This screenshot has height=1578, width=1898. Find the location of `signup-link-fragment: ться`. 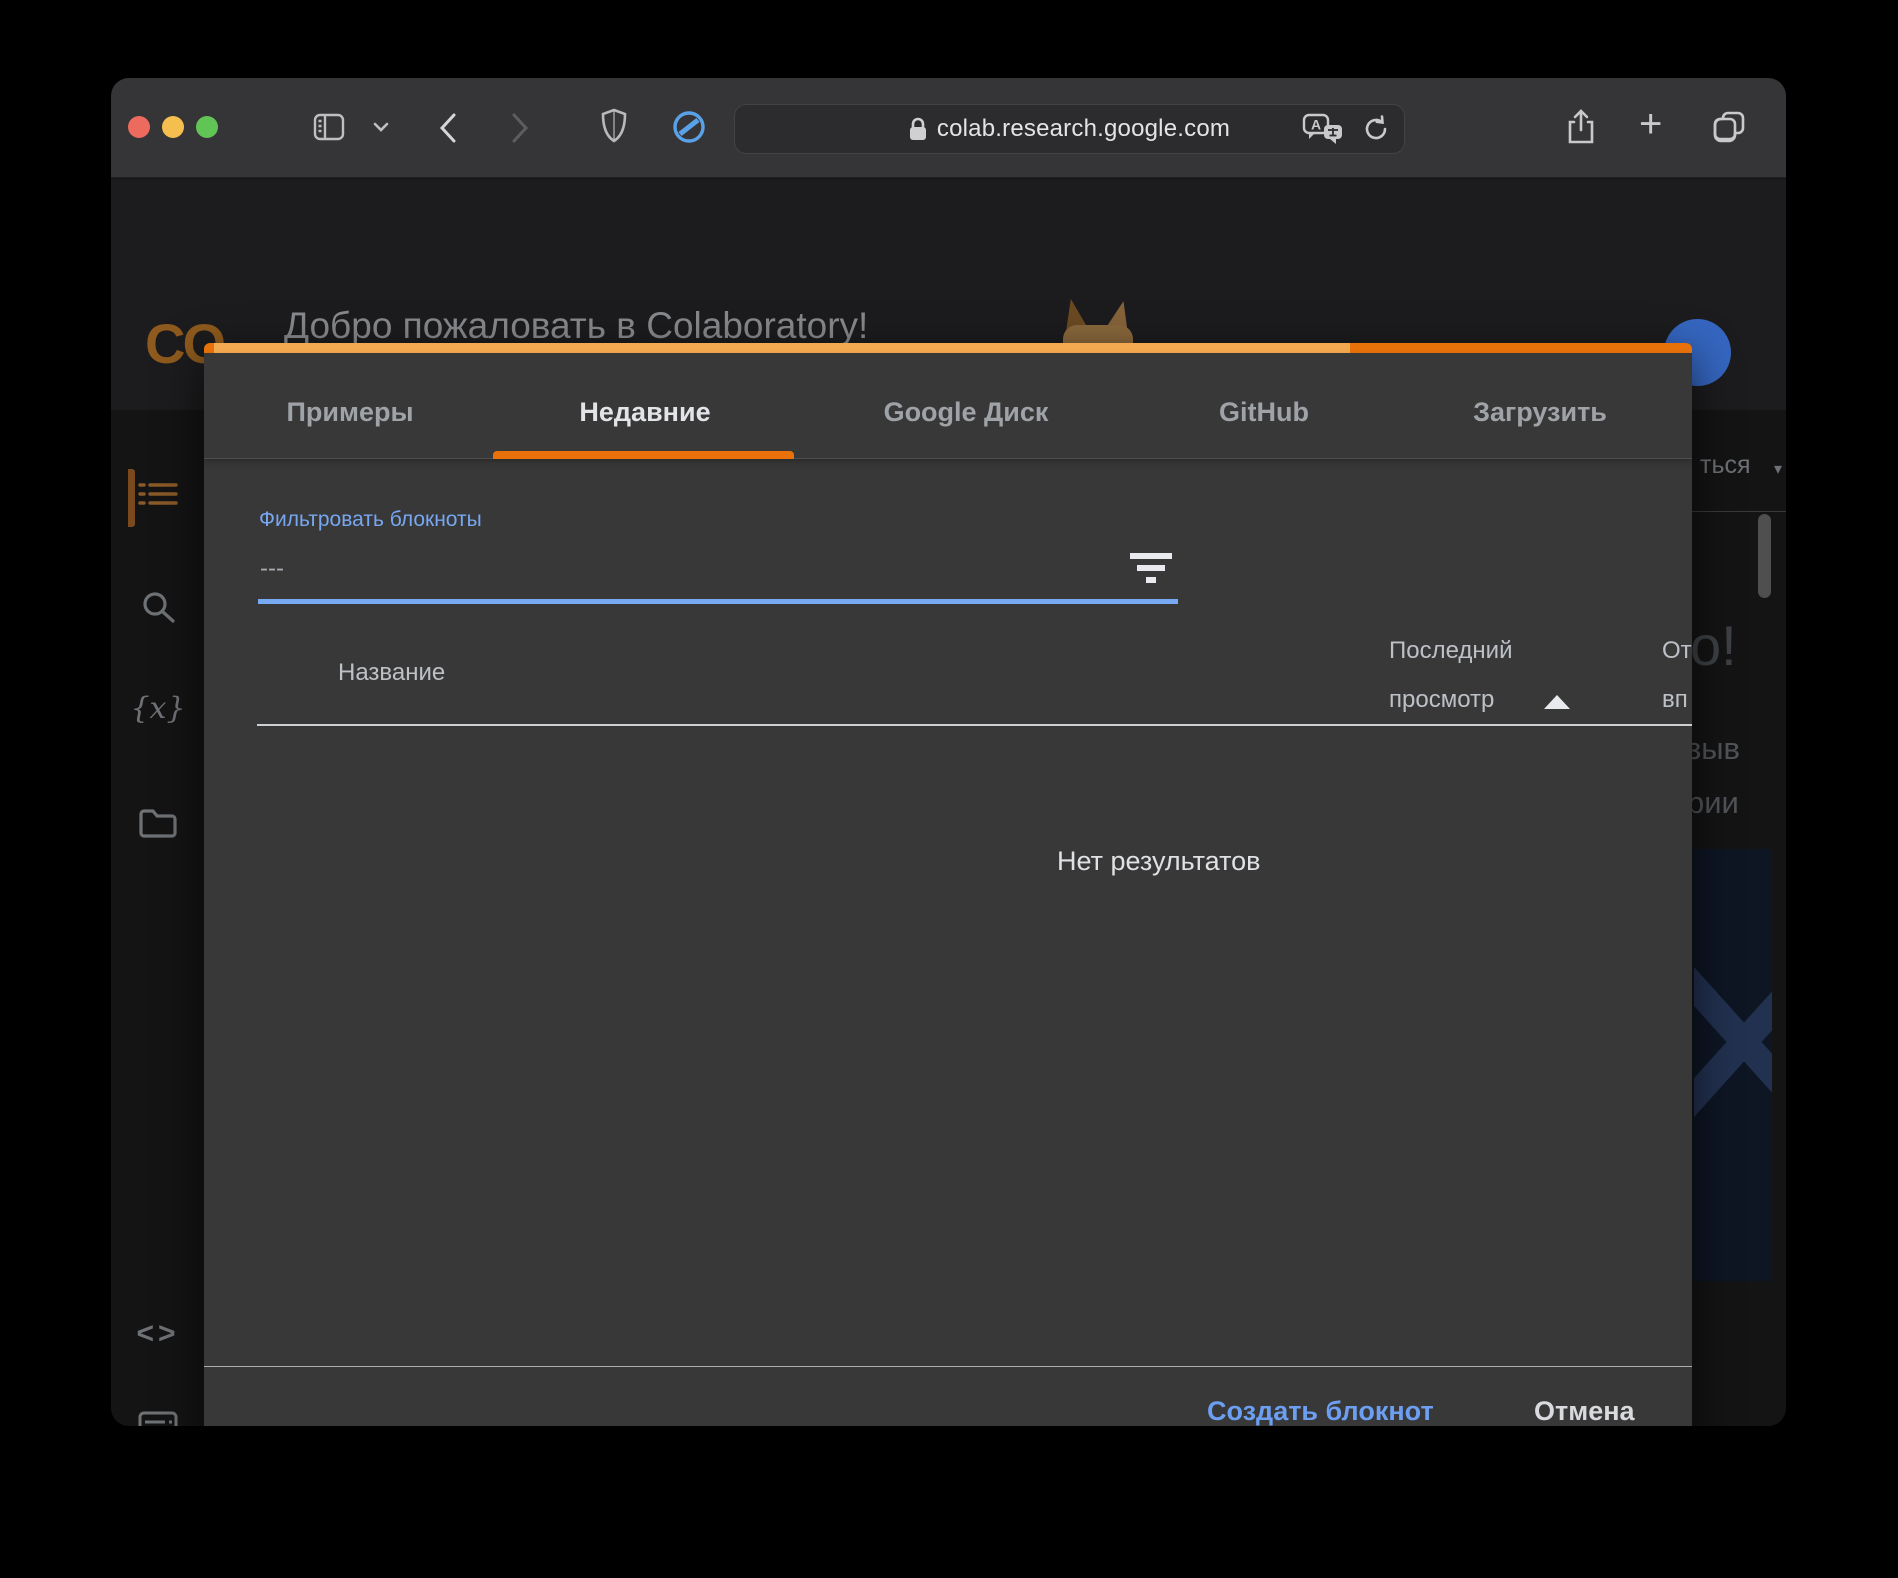

signup-link-fragment: ться is located at coordinates (1725, 465).